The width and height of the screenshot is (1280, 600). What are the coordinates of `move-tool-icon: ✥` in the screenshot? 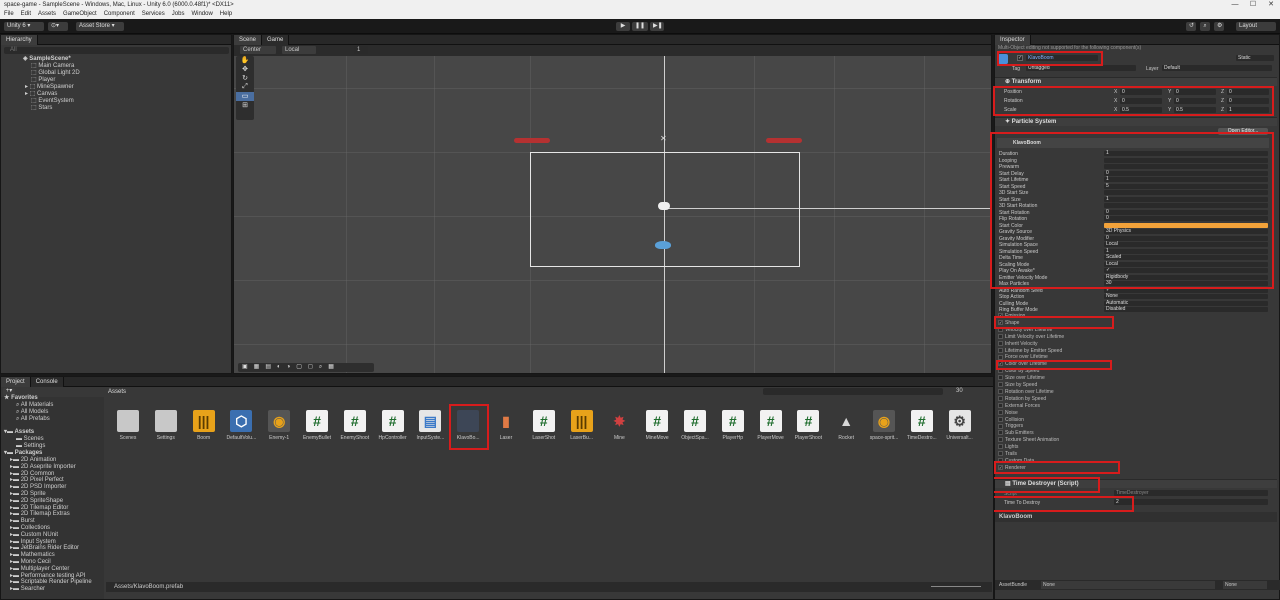 It's located at (245, 69).